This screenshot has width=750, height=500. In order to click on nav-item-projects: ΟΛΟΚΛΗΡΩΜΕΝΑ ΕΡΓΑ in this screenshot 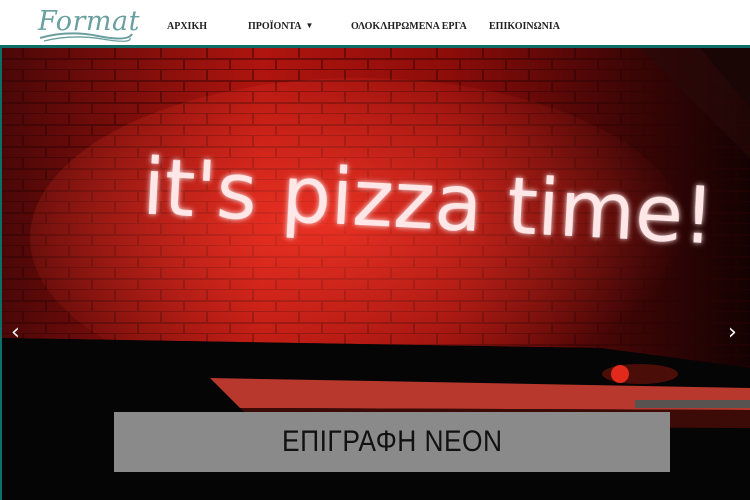, I will do `click(409, 26)`.